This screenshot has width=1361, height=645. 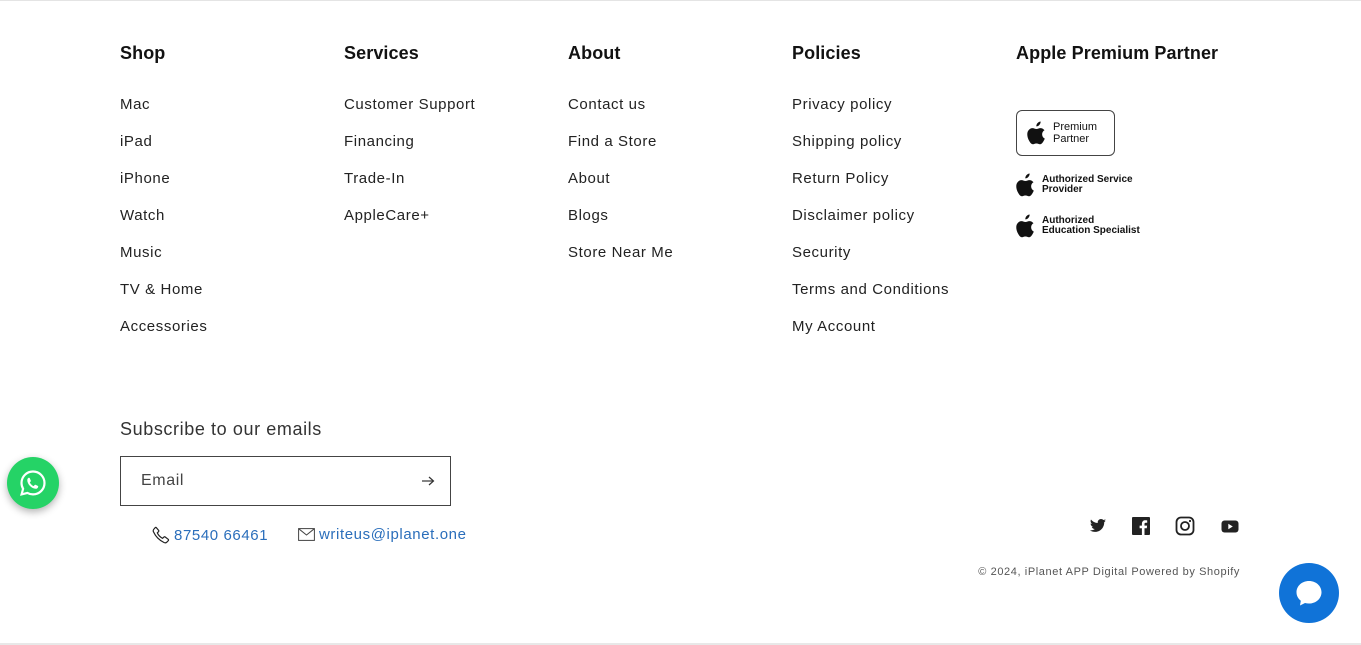 What do you see at coordinates (379, 141) in the screenshot?
I see `link-financing: Financing` at bounding box center [379, 141].